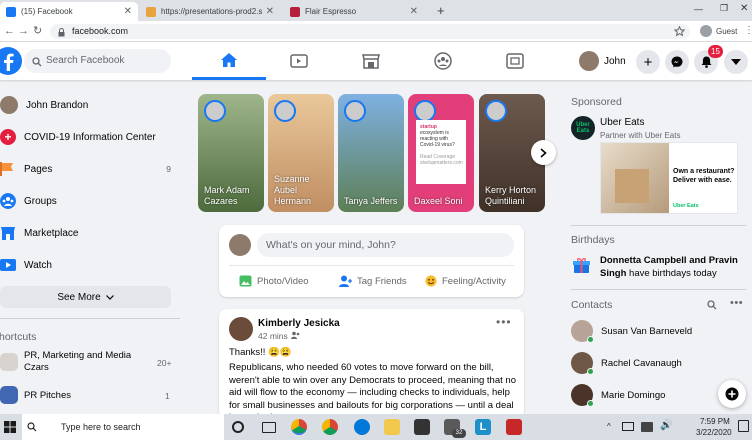  Describe the element at coordinates (515, 61) in the screenshot. I see `nav-gaming` at that location.